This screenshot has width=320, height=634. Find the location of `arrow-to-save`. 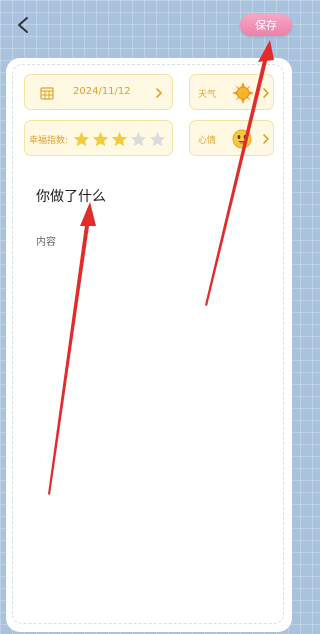

arrow-to-save is located at coordinates (239, 173).